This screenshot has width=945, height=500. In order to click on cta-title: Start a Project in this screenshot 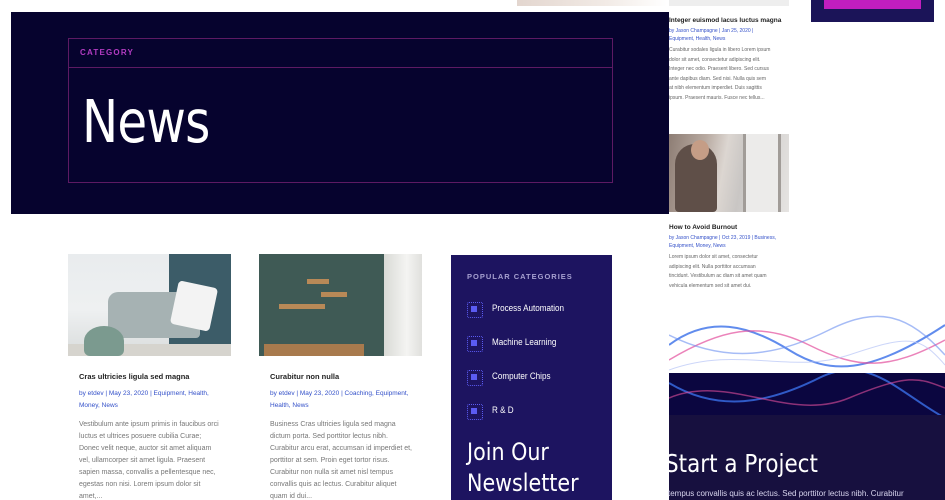, I will do `click(741, 463)`.